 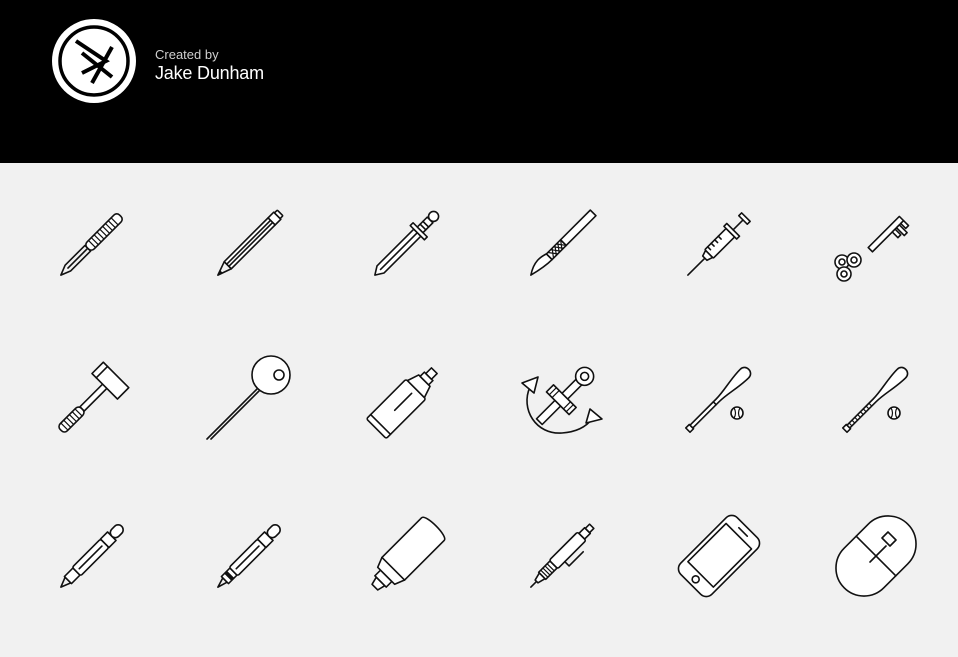 I want to click on baseball-bat-icon, so click(x=719, y=399).